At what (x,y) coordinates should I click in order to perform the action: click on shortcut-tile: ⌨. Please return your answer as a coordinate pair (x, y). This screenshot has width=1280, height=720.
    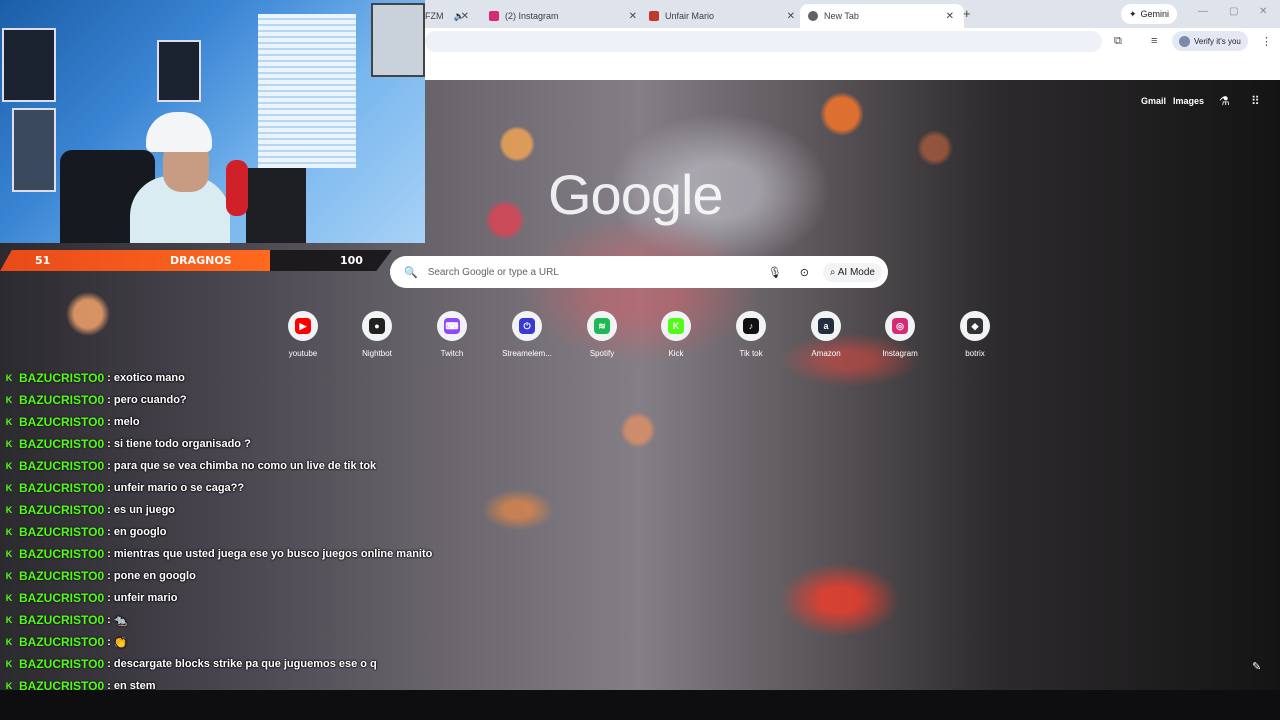
    Looking at the image, I should click on (452, 326).